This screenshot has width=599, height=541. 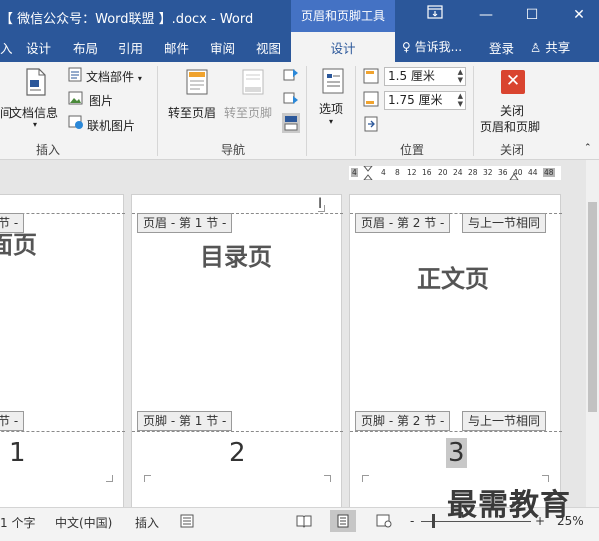 I want to click on tab-references: 引用, so click(x=130, y=47).